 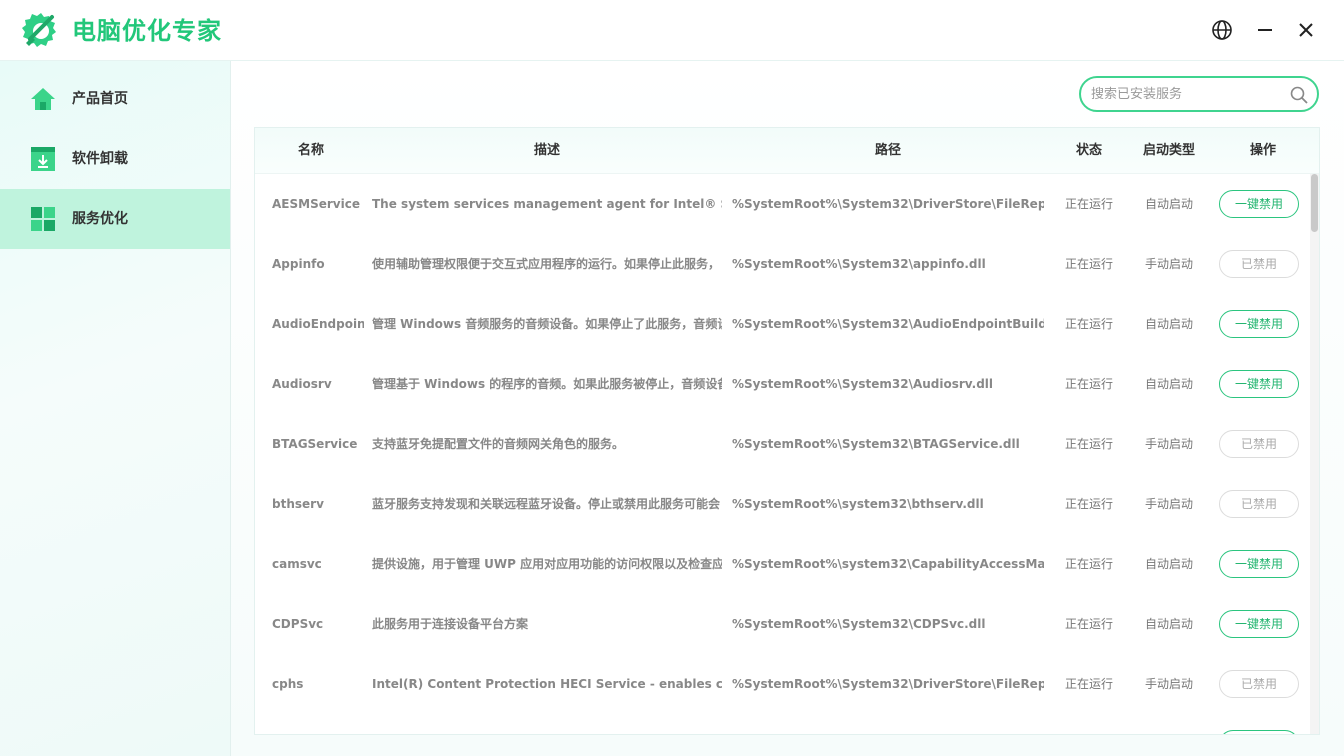 What do you see at coordinates (863, 384) in the screenshot?
I see `cell-path: %SystemRoot%\System32\Audiosrv.dll` at bounding box center [863, 384].